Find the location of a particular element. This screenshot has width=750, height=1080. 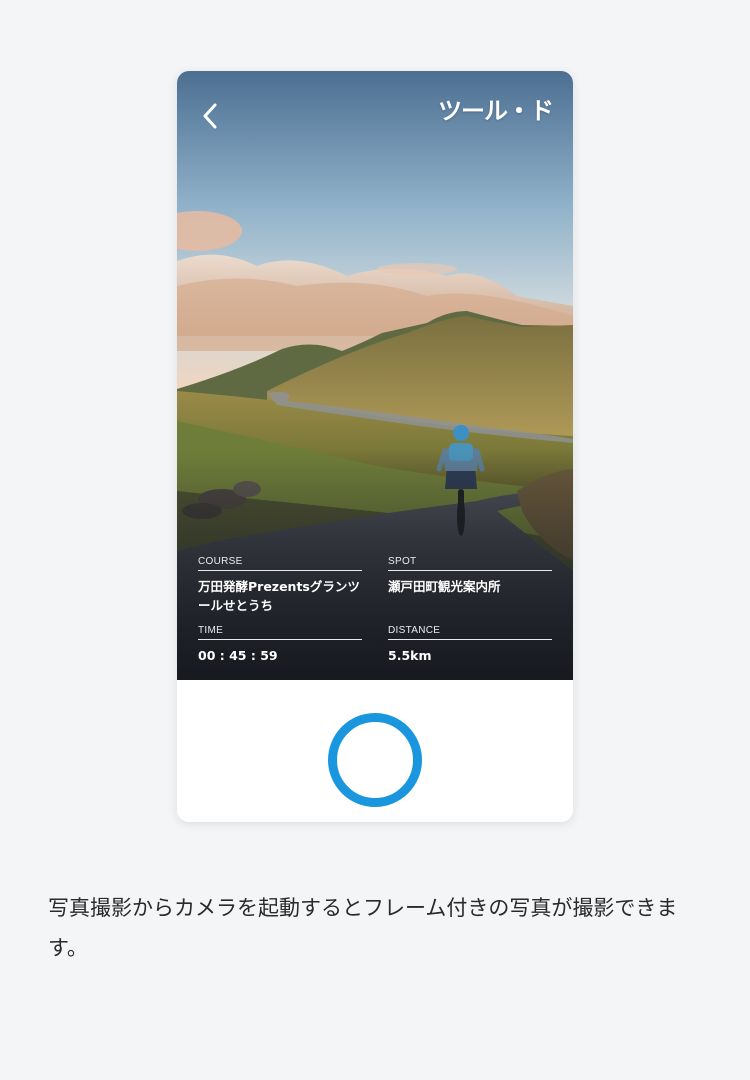

shutter-area is located at coordinates (375, 751).